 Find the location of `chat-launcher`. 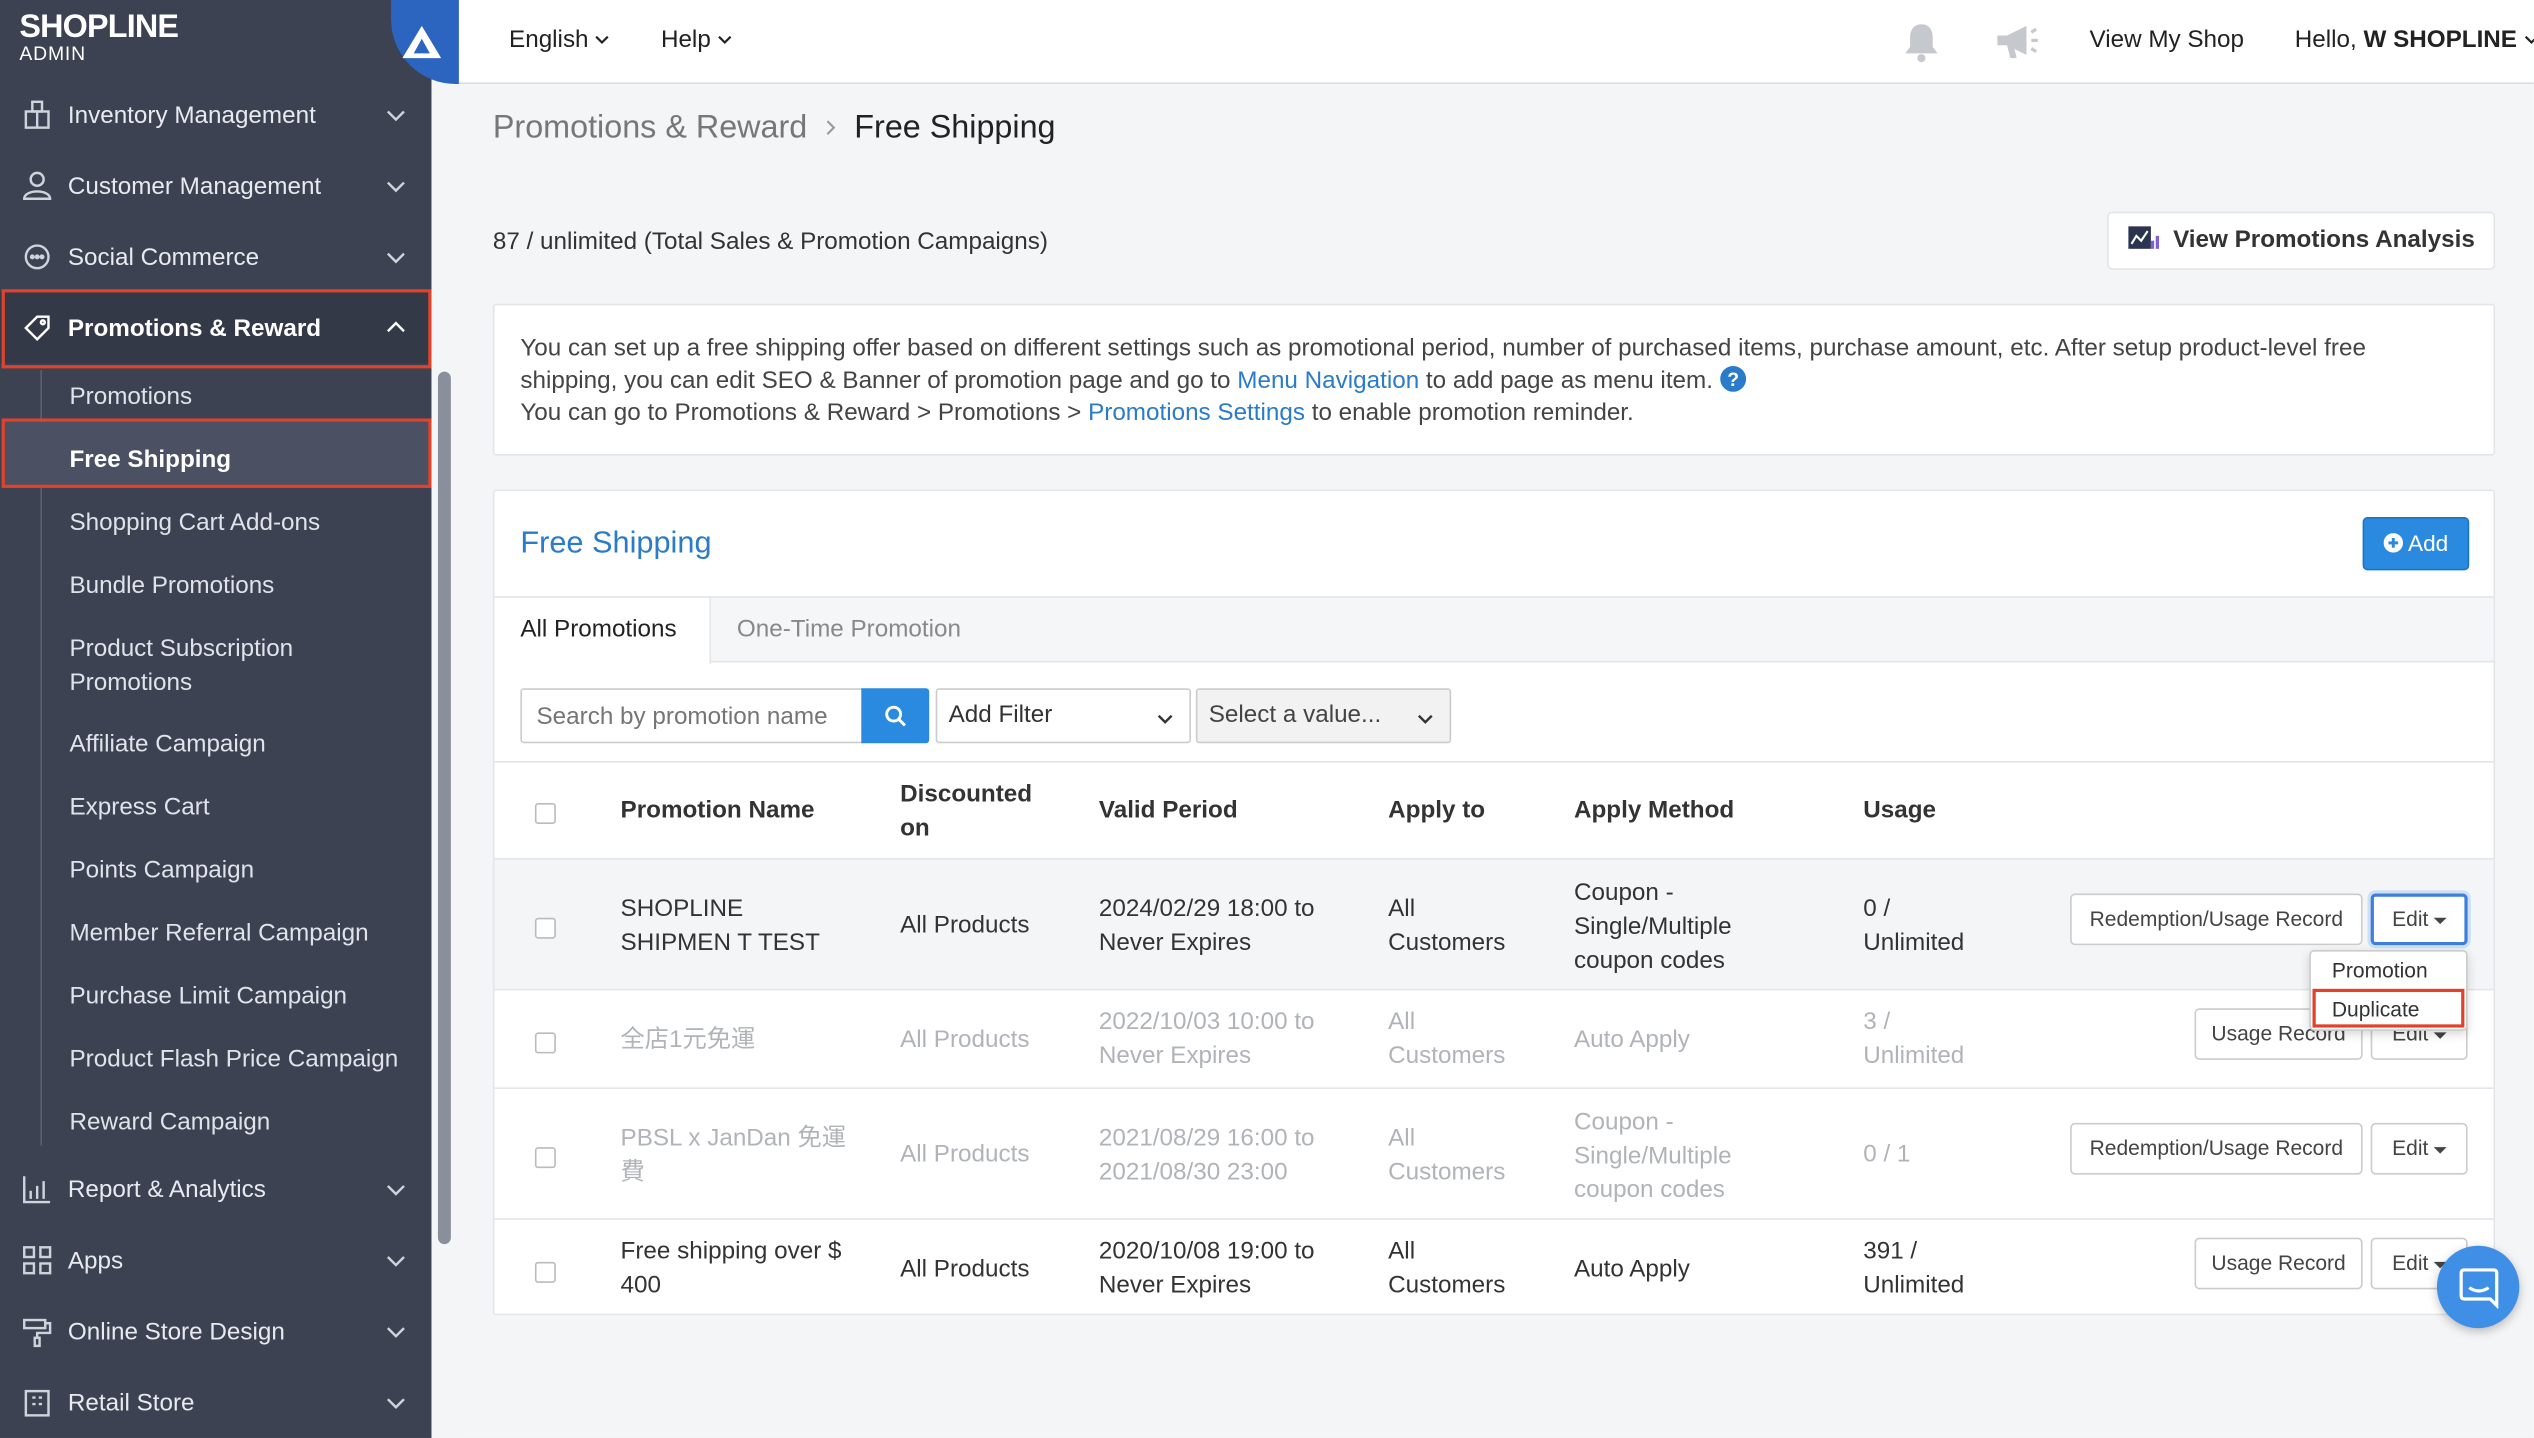

chat-launcher is located at coordinates (2478, 1287).